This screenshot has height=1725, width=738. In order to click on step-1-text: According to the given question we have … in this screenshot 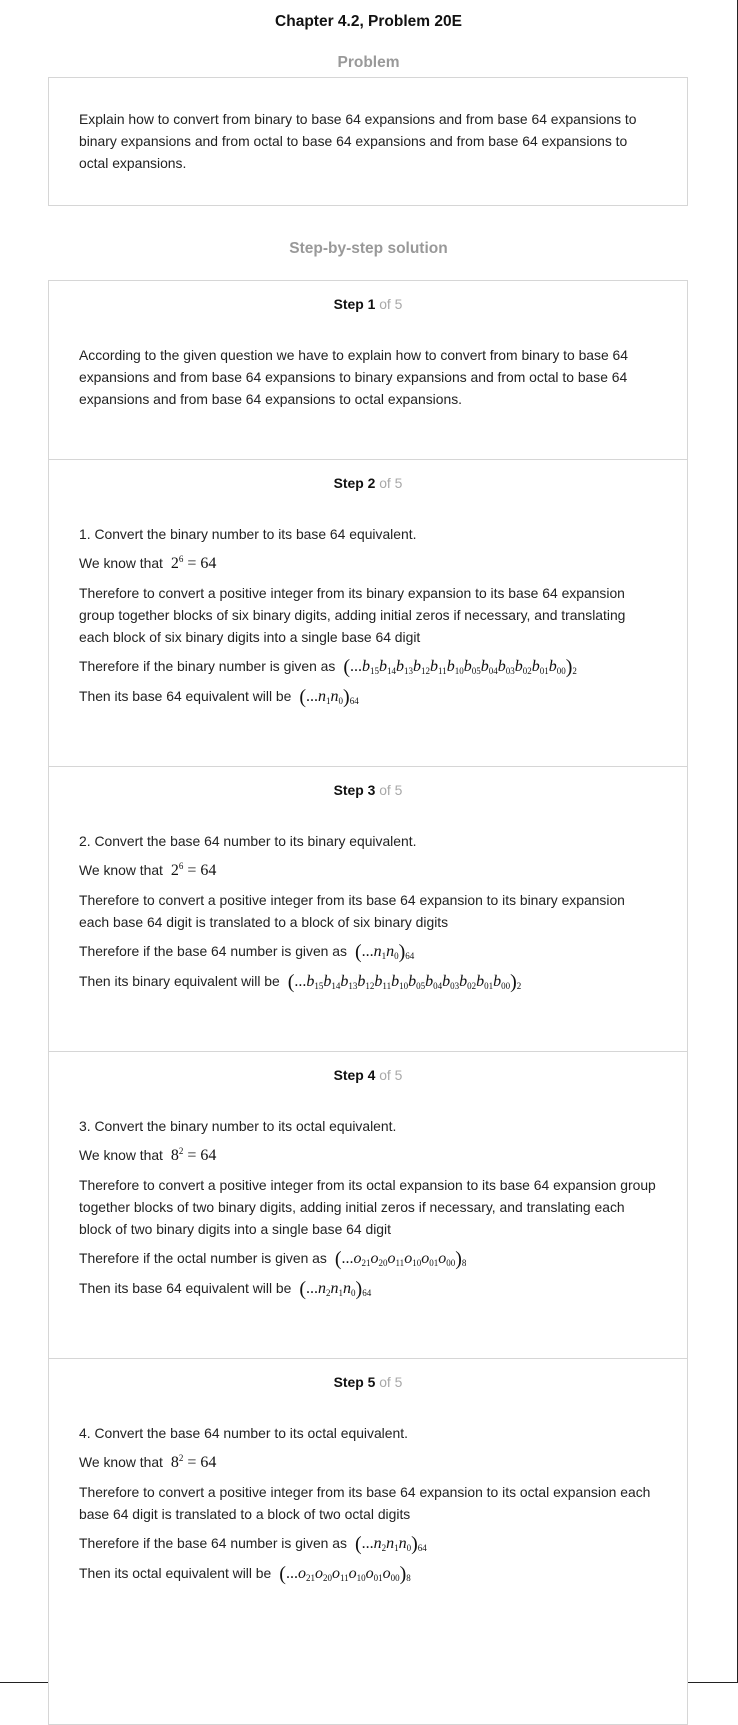, I will do `click(354, 377)`.